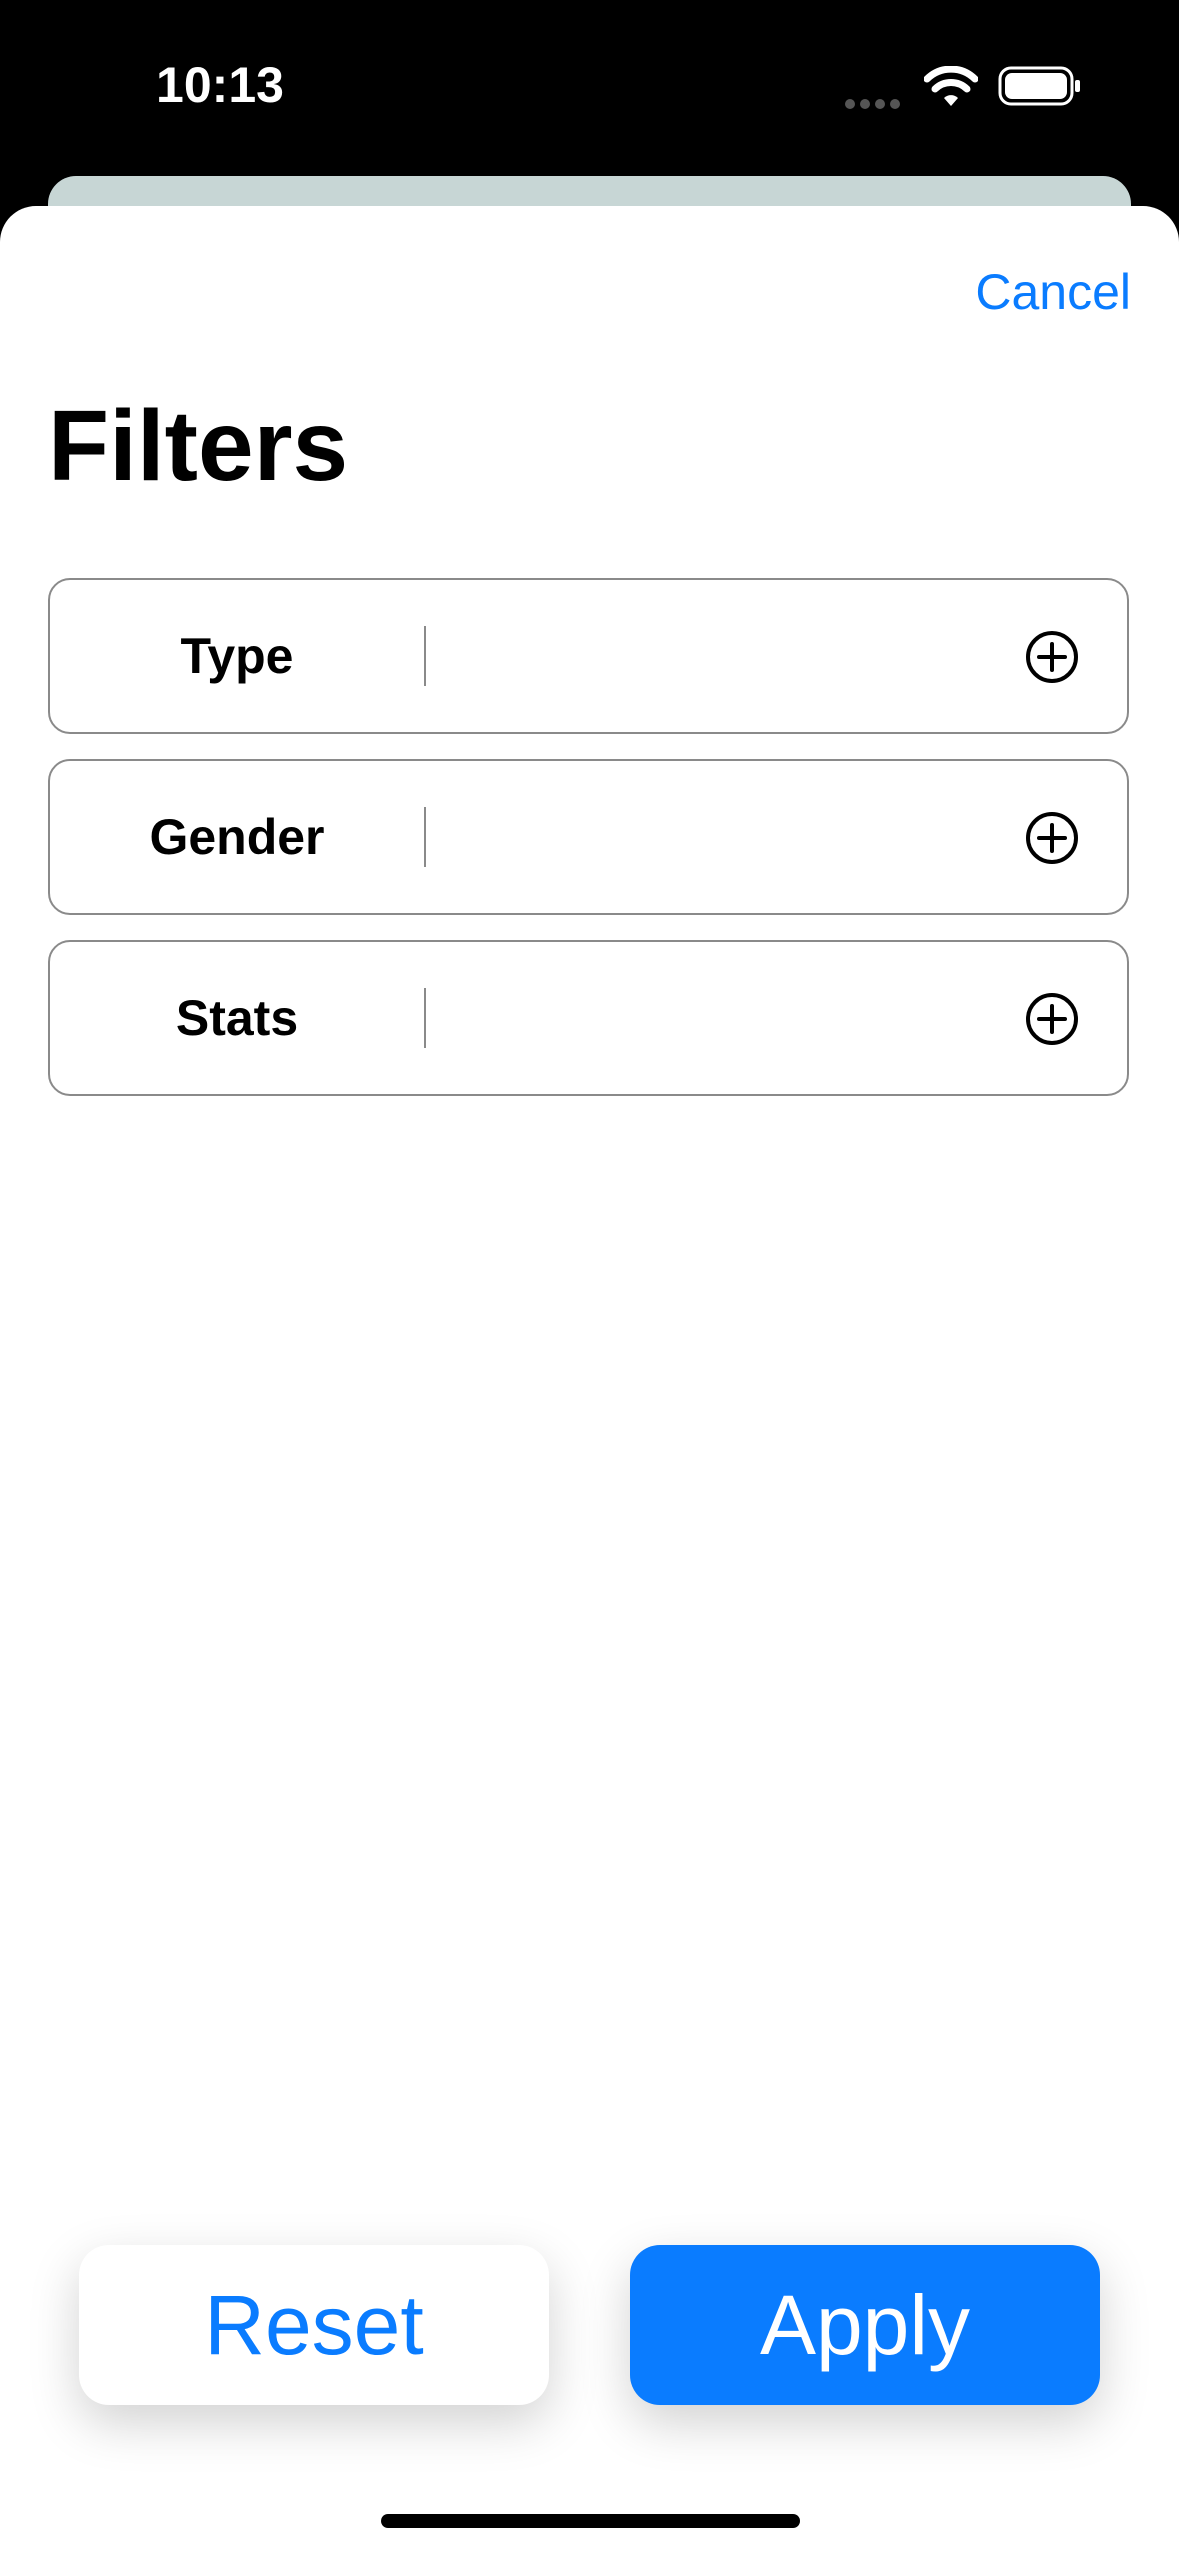 Image resolution: width=1179 pixels, height=2556 pixels. Describe the element at coordinates (588, 837) in the screenshot. I see `filter-row-gender: Gender` at that location.